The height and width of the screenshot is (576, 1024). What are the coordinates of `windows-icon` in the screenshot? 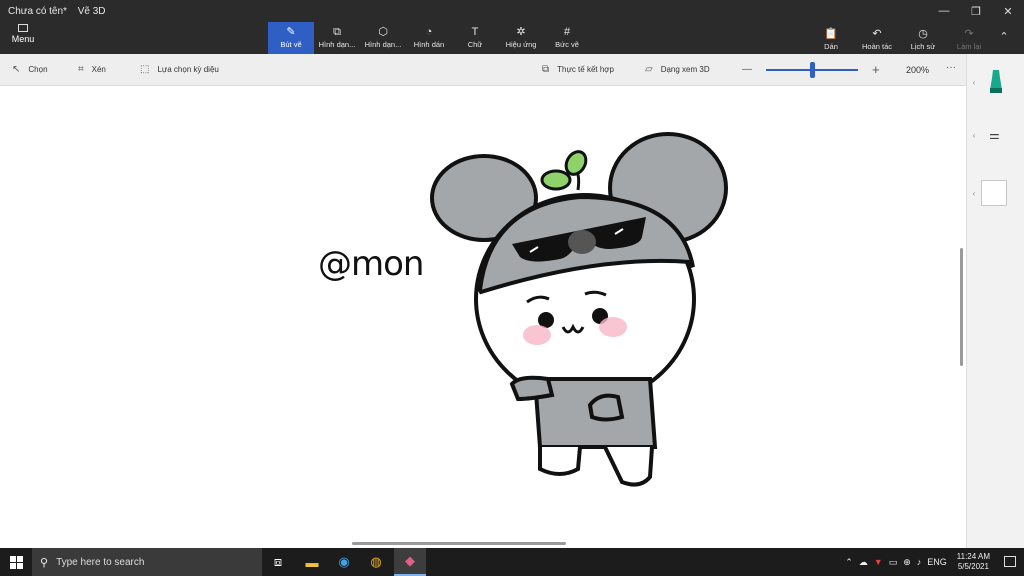 It's located at (16, 562).